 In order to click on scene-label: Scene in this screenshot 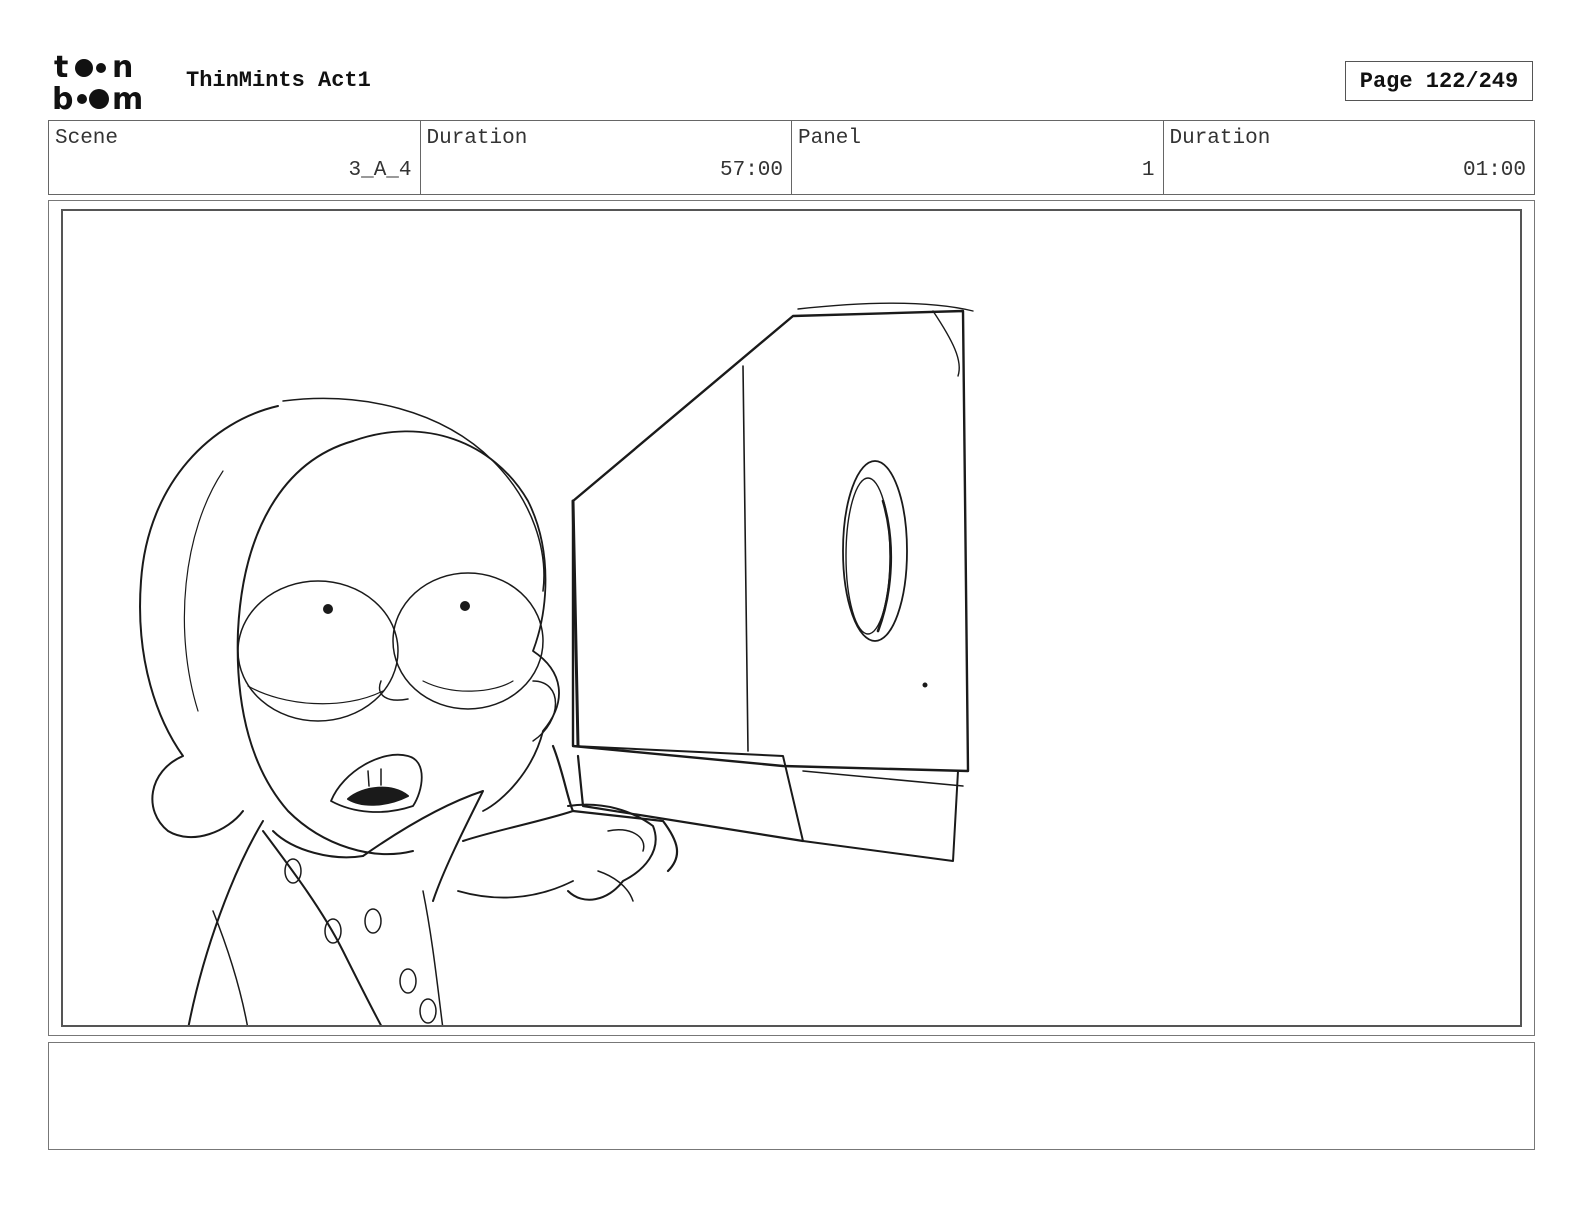, I will do `click(87, 138)`.